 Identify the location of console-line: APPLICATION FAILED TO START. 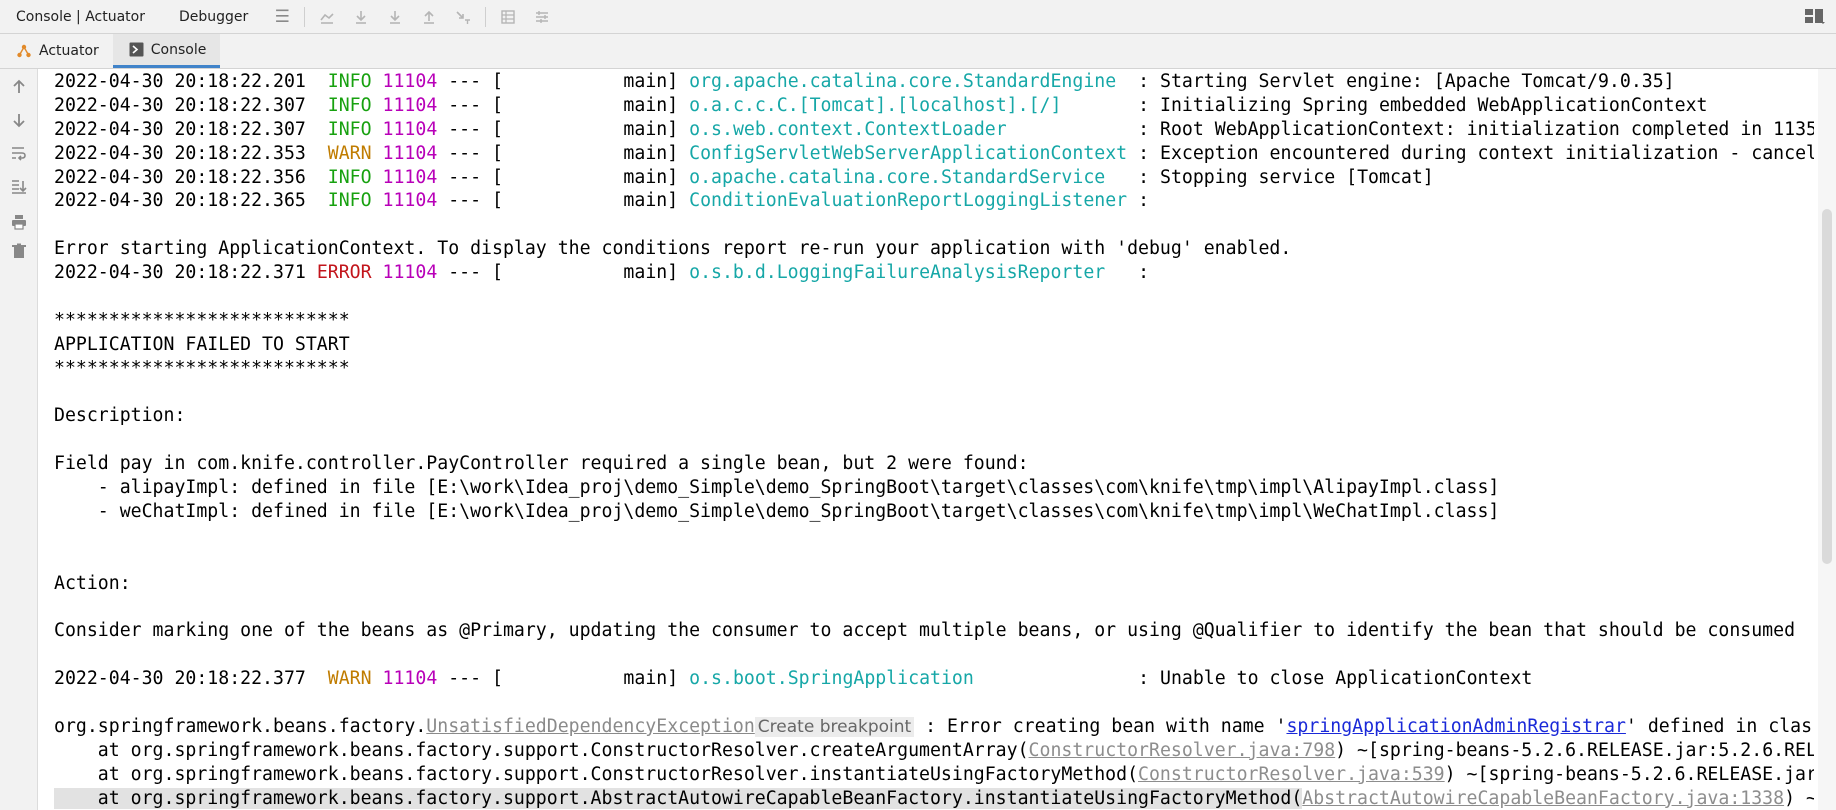
(202, 344).